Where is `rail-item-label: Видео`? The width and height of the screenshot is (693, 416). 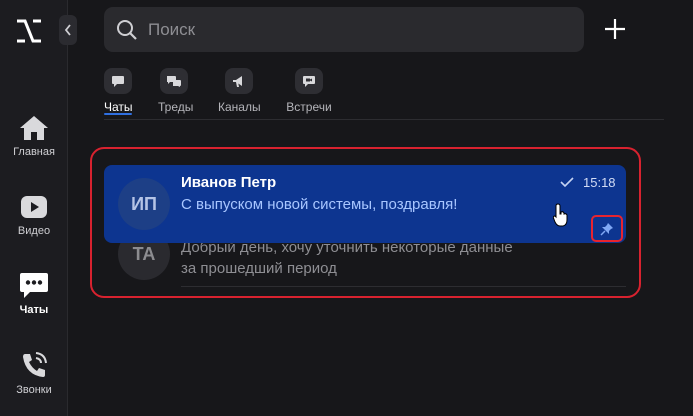 rail-item-label: Видео is located at coordinates (34, 231).